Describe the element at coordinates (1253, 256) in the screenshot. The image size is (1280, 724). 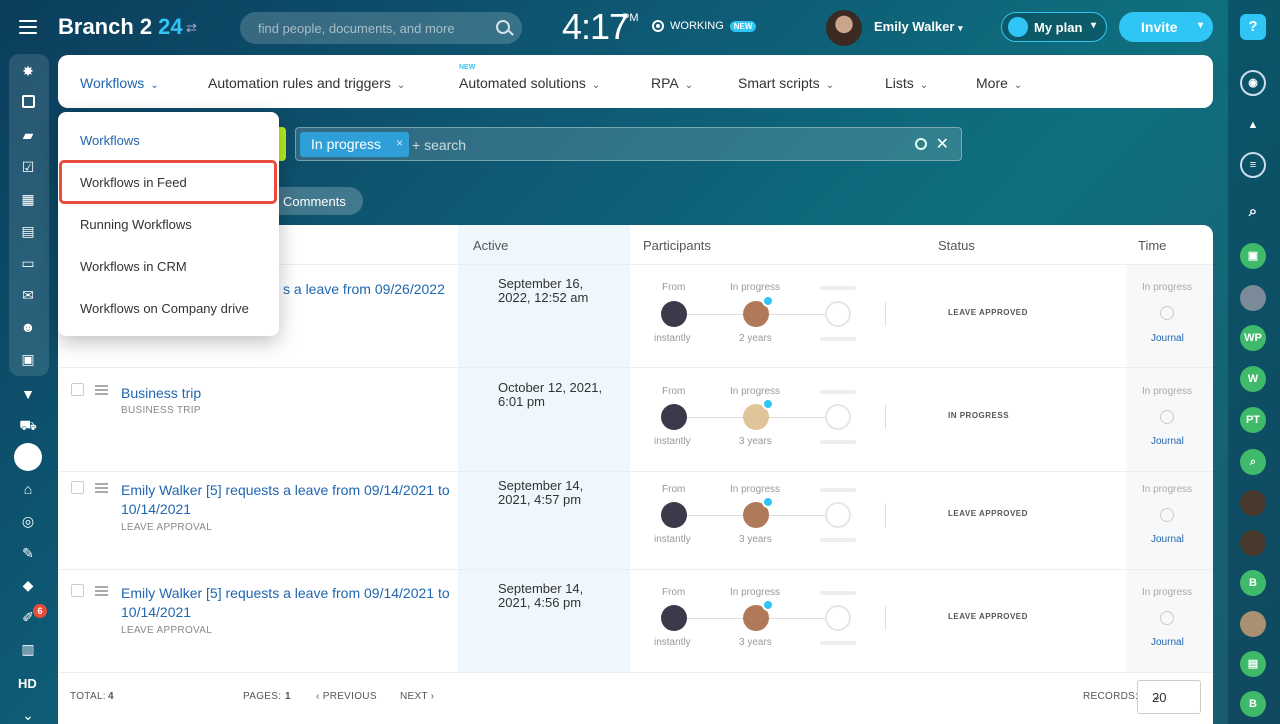
I see `contact-card-icon: ▣` at that location.